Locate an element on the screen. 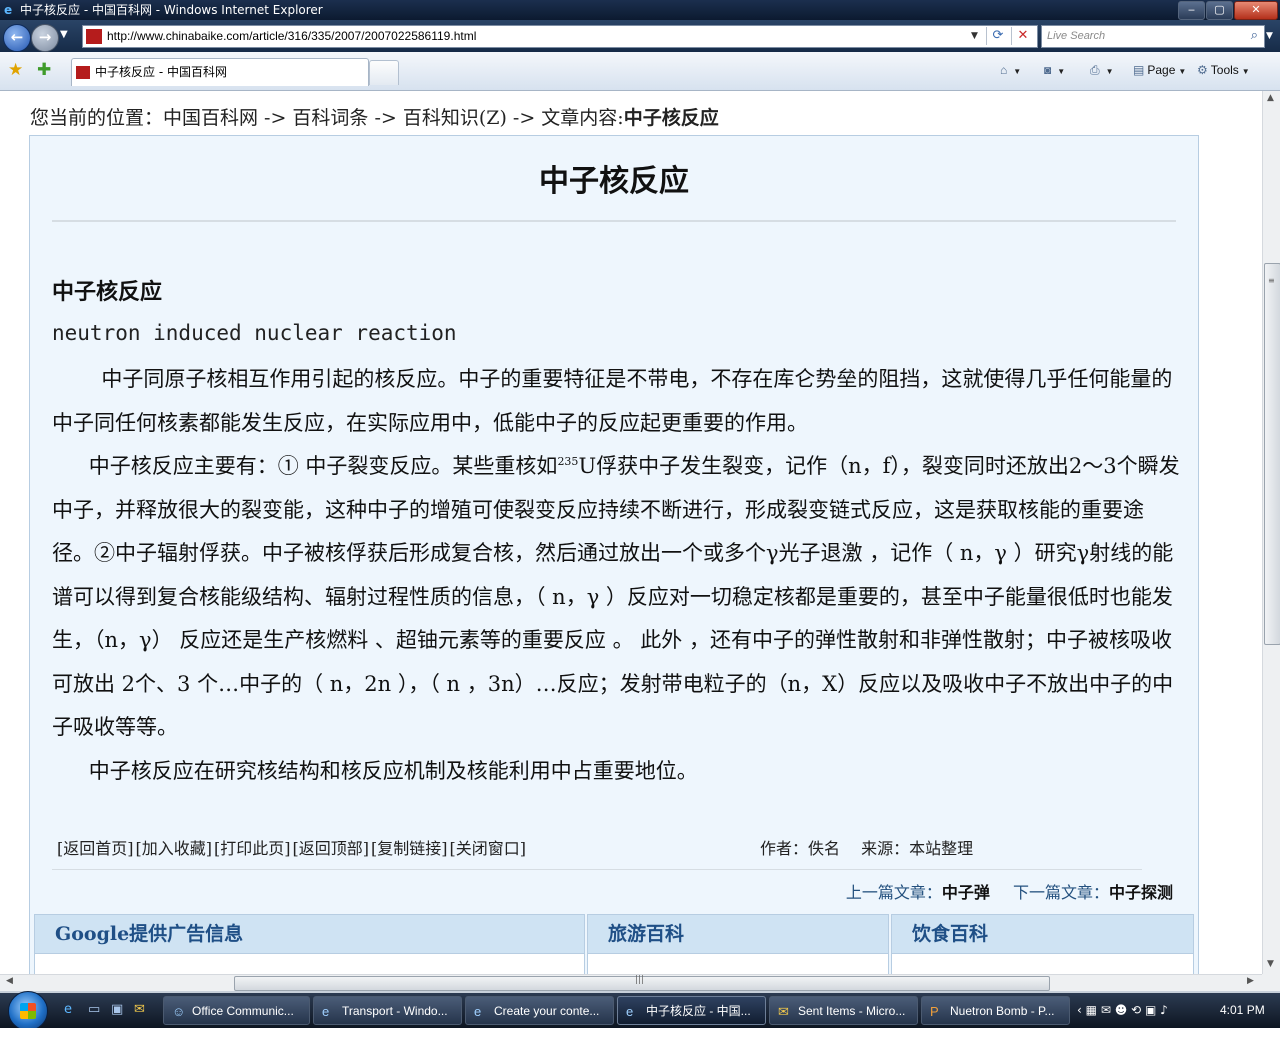 This screenshot has height=1061, width=1280. article-action-links: [返回首页] [加入收藏] [打印此页] [返回顶部] [复制链接] [关闭窗口] is located at coordinates (292, 847).